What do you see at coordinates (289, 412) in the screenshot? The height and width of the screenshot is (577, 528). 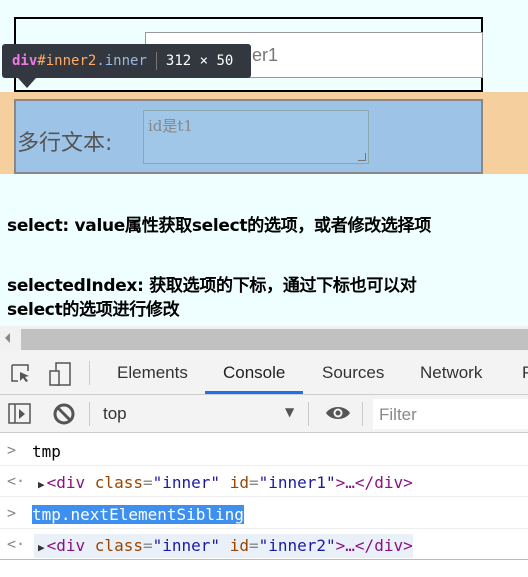 I see `dropdown-arrow-icon: ▼` at bounding box center [289, 412].